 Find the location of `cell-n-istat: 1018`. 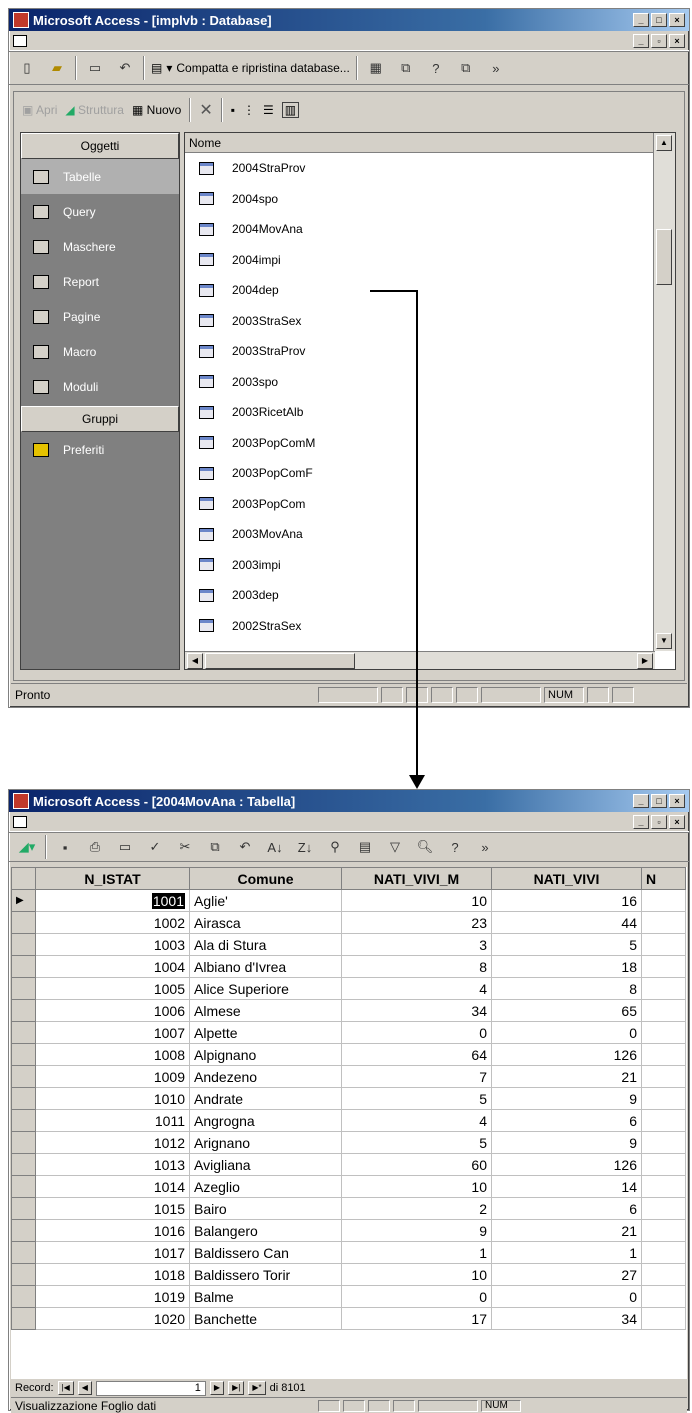

cell-n-istat: 1018 is located at coordinates (112, 1274).